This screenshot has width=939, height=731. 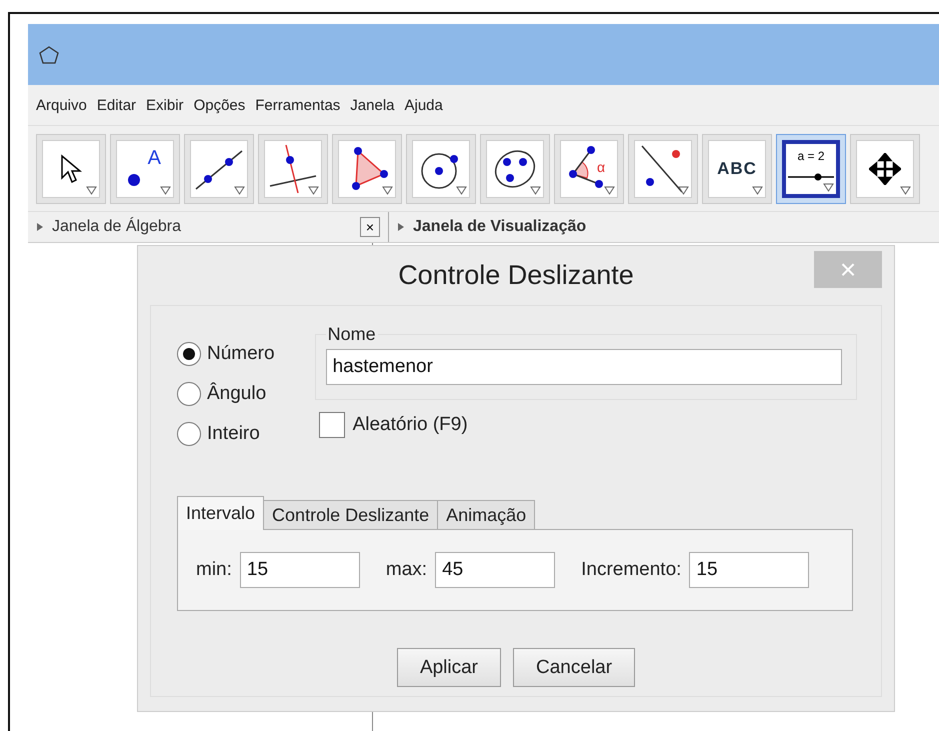 What do you see at coordinates (574, 667) in the screenshot?
I see `dialog-button: Cancelar` at bounding box center [574, 667].